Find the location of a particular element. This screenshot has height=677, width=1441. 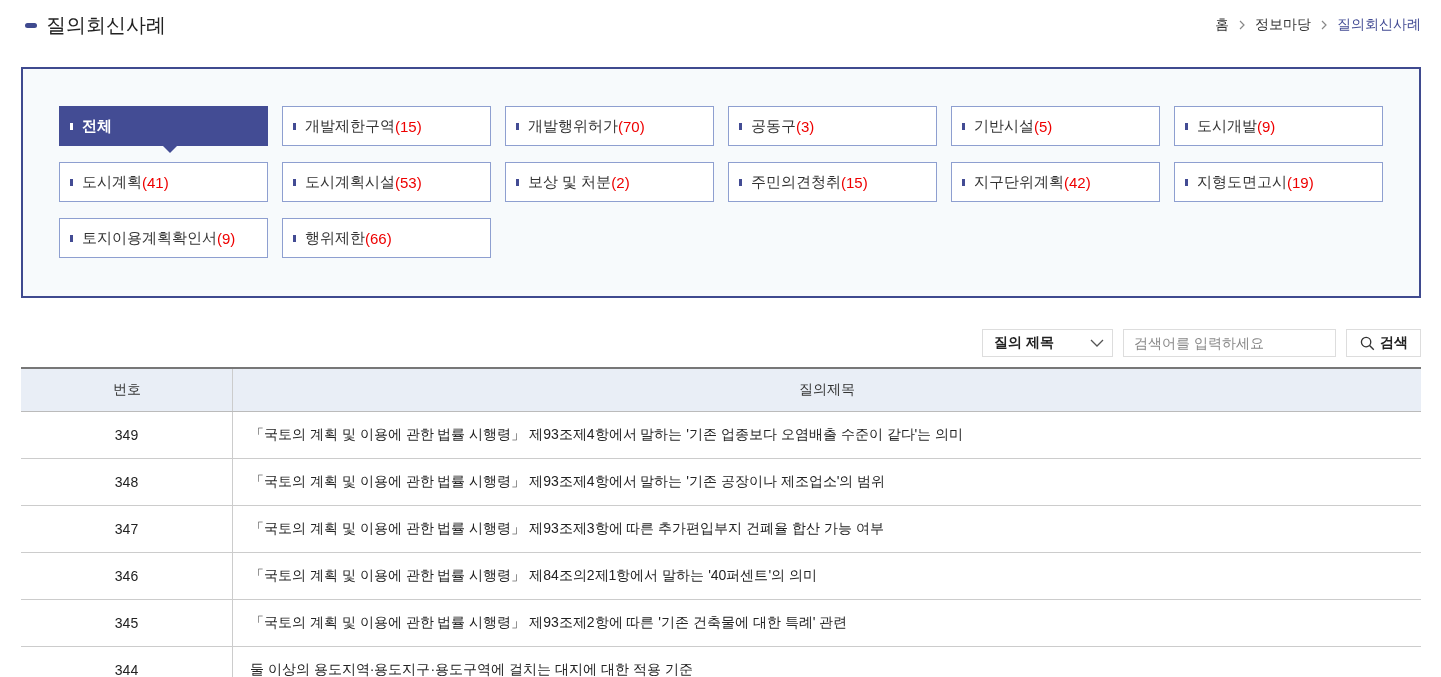

question-title-link: 「국토의 계획 및 이용에 관한 법률 시행령」 제93조제2항에 따른 '기존 건축물에 대한 특례' 관련 is located at coordinates (549, 622).